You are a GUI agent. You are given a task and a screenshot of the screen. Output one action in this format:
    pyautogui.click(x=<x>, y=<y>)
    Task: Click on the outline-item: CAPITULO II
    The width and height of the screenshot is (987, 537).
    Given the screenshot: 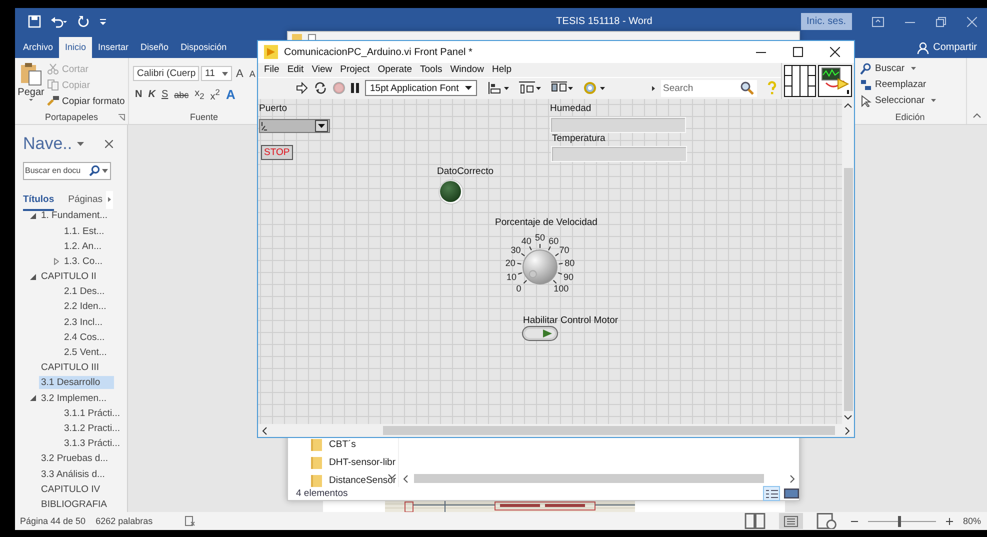 What is the action you would take?
    pyautogui.click(x=68, y=277)
    